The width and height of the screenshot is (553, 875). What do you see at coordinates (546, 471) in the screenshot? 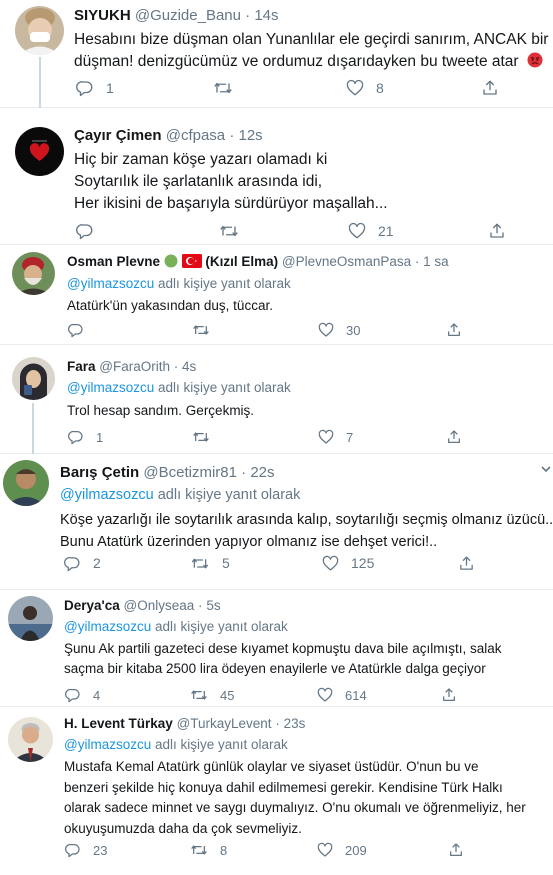
I see `chevron-down-icon` at bounding box center [546, 471].